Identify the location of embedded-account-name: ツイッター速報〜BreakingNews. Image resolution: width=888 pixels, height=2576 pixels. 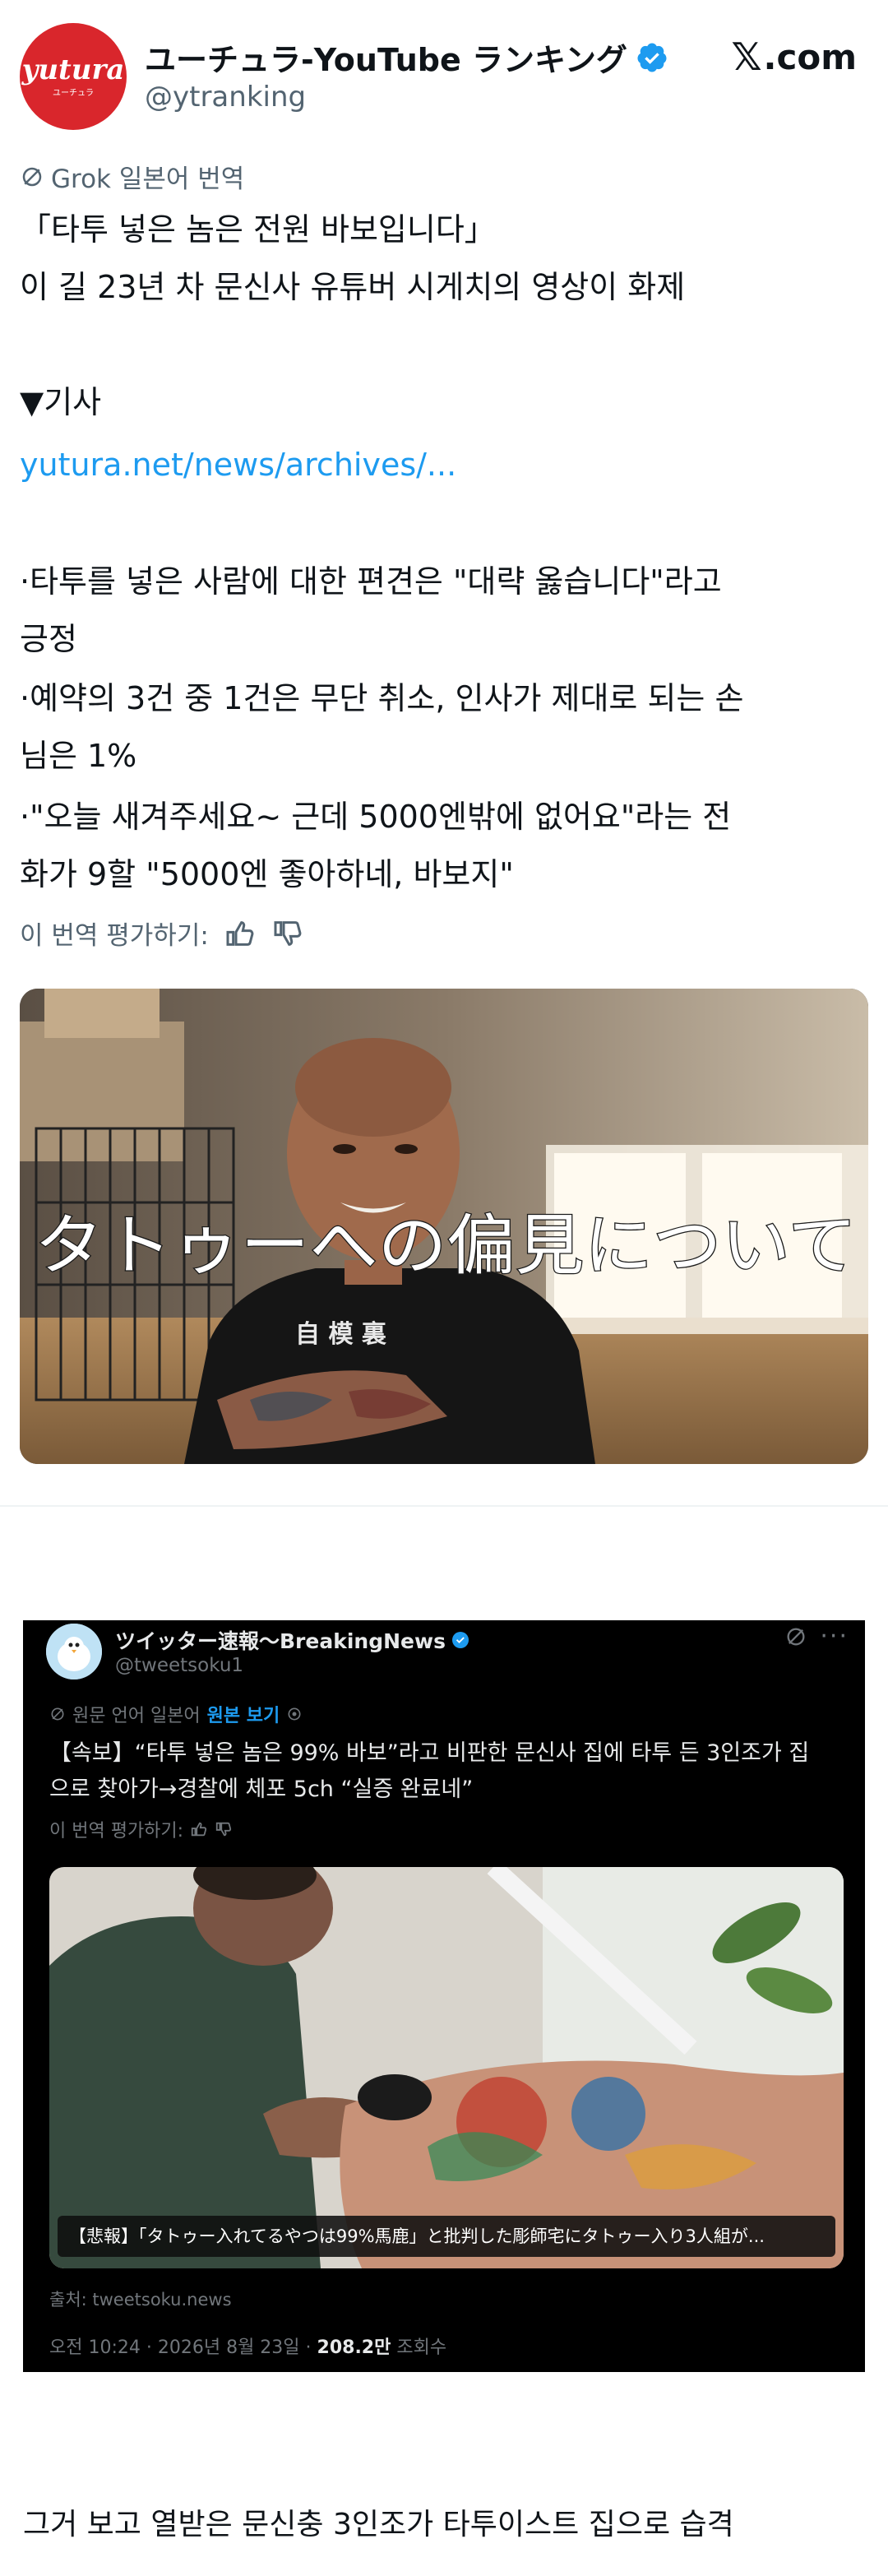
(292, 1640).